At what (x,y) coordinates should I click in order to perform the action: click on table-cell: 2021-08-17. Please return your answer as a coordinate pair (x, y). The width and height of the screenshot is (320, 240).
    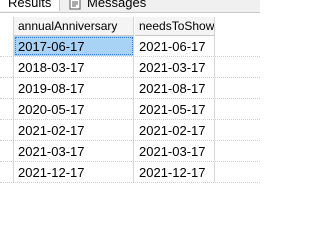
    Looking at the image, I should click on (175, 88).